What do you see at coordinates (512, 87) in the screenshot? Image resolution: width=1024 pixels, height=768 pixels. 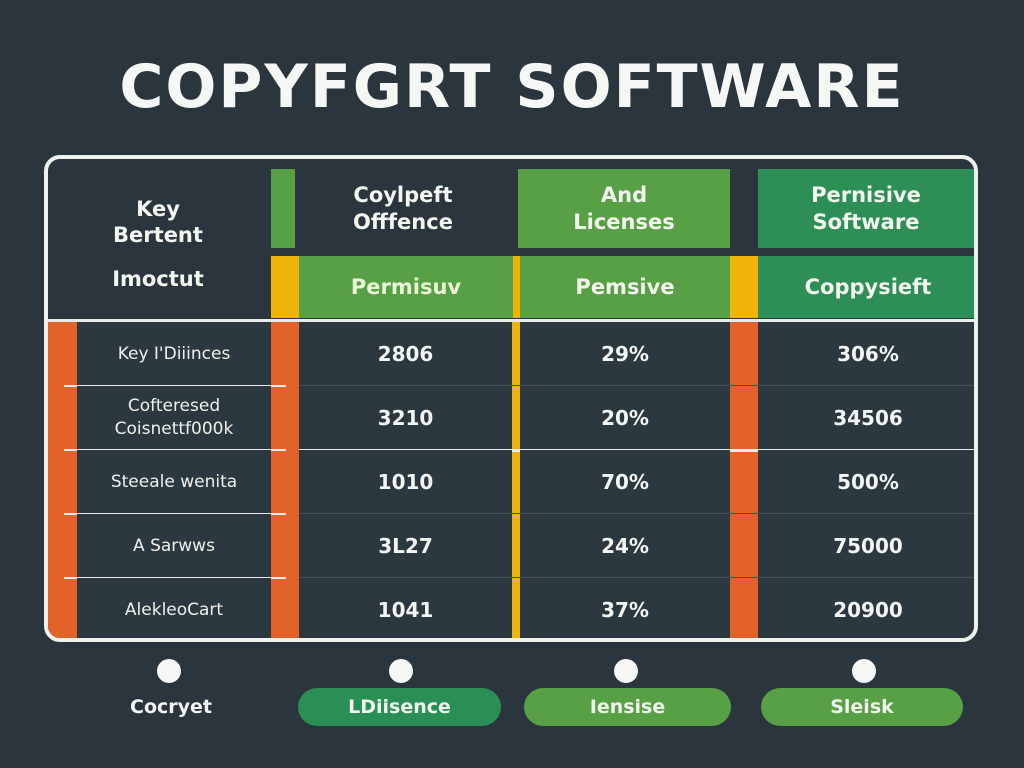 I see `page-title: COPYFGRT SOFTWARE` at bounding box center [512, 87].